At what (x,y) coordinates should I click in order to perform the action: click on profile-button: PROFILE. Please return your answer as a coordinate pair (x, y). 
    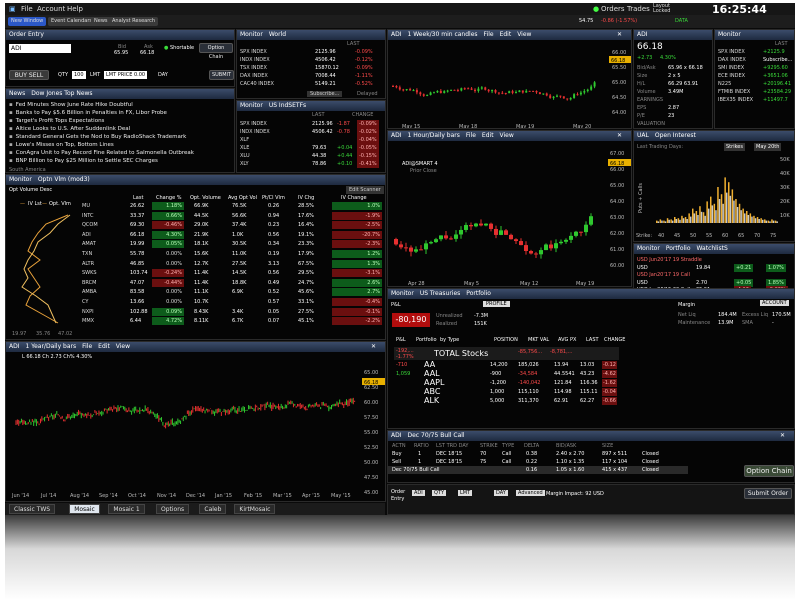
    Looking at the image, I should click on (496, 304).